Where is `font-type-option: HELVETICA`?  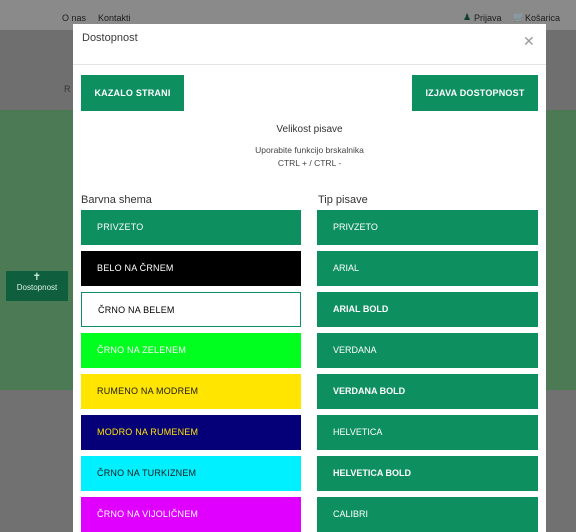 font-type-option: HELVETICA is located at coordinates (427, 432).